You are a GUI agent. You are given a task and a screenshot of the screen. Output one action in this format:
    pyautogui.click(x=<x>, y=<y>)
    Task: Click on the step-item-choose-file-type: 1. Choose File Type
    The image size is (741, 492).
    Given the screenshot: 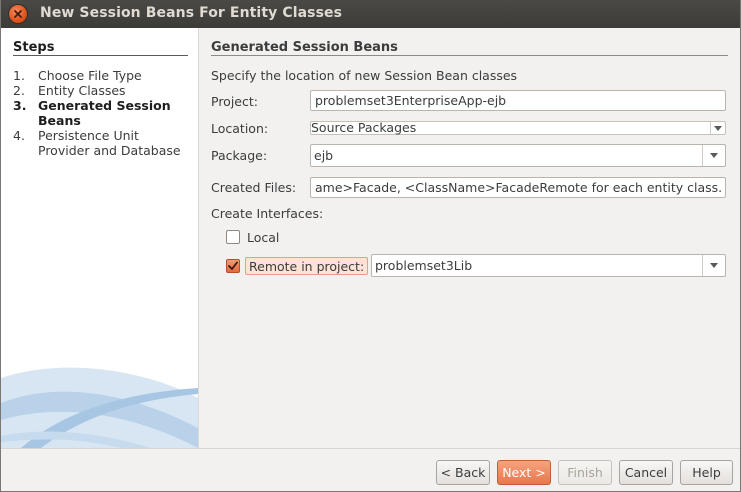 What is the action you would take?
    pyautogui.click(x=103, y=75)
    